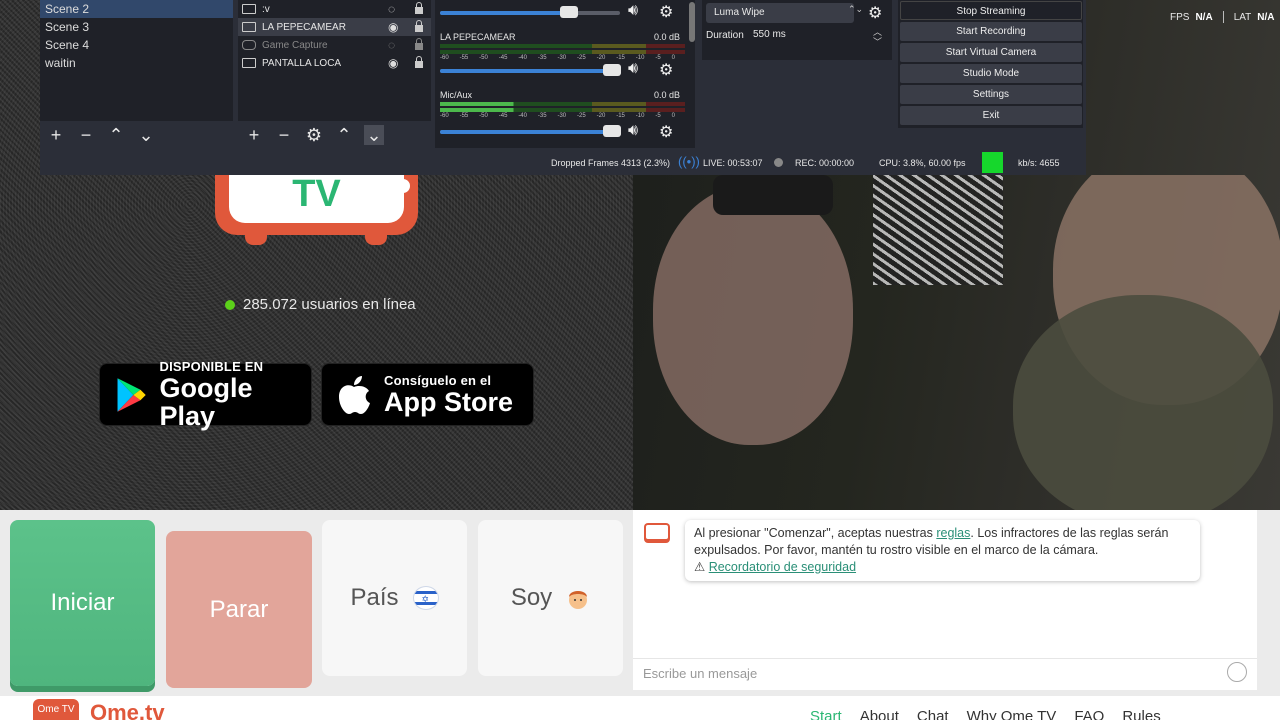 This screenshot has height=720, width=1280. What do you see at coordinates (855, 9) in the screenshot?
I see `spinner-icon: ⌃⌄` at bounding box center [855, 9].